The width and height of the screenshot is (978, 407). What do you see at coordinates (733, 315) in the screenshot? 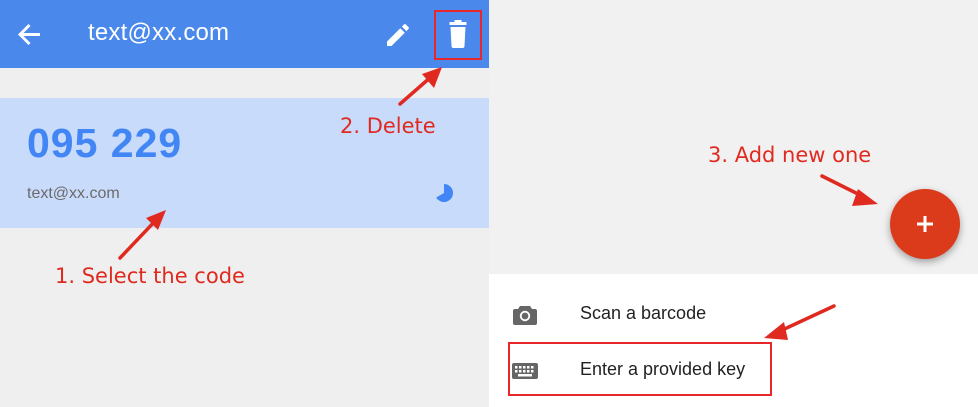
I see `scan-barcode-option: Scan a barcode` at bounding box center [733, 315].